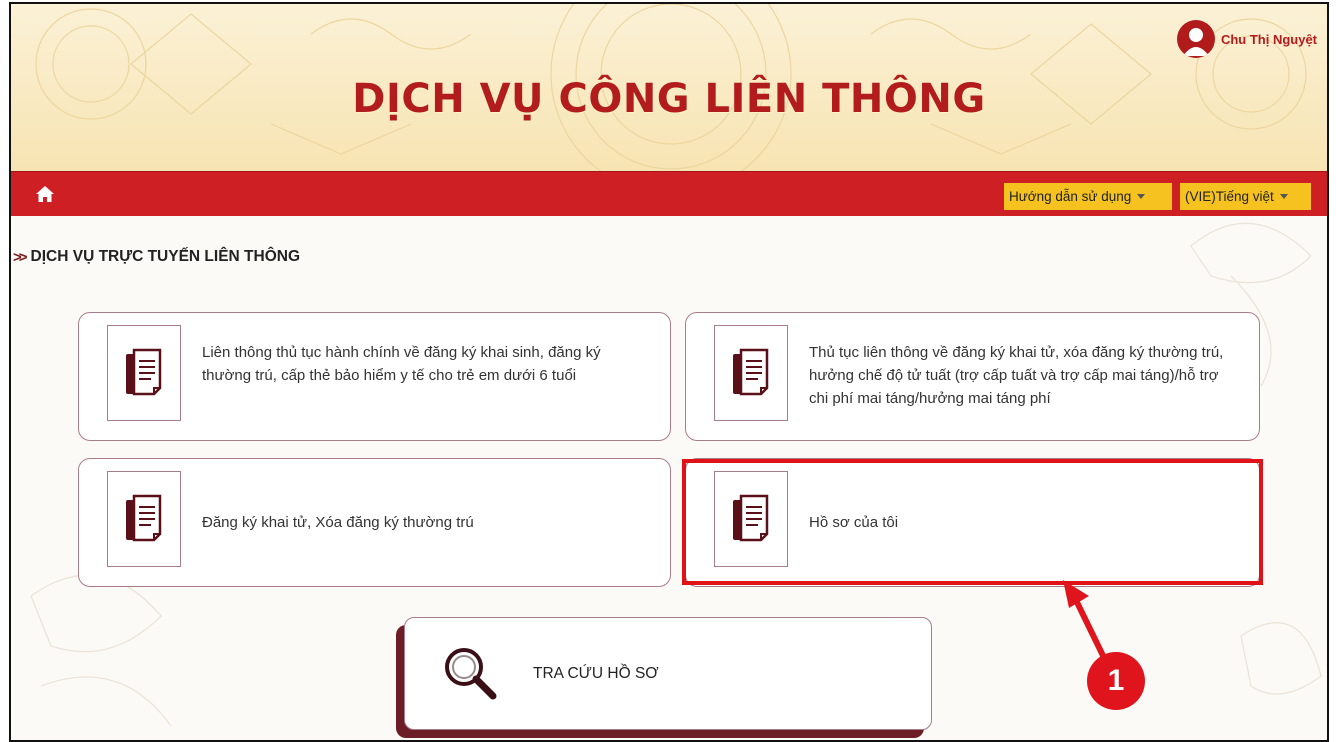 The width and height of the screenshot is (1336, 742). I want to click on service-card-label: Hồ sơ của tôi, so click(854, 522).